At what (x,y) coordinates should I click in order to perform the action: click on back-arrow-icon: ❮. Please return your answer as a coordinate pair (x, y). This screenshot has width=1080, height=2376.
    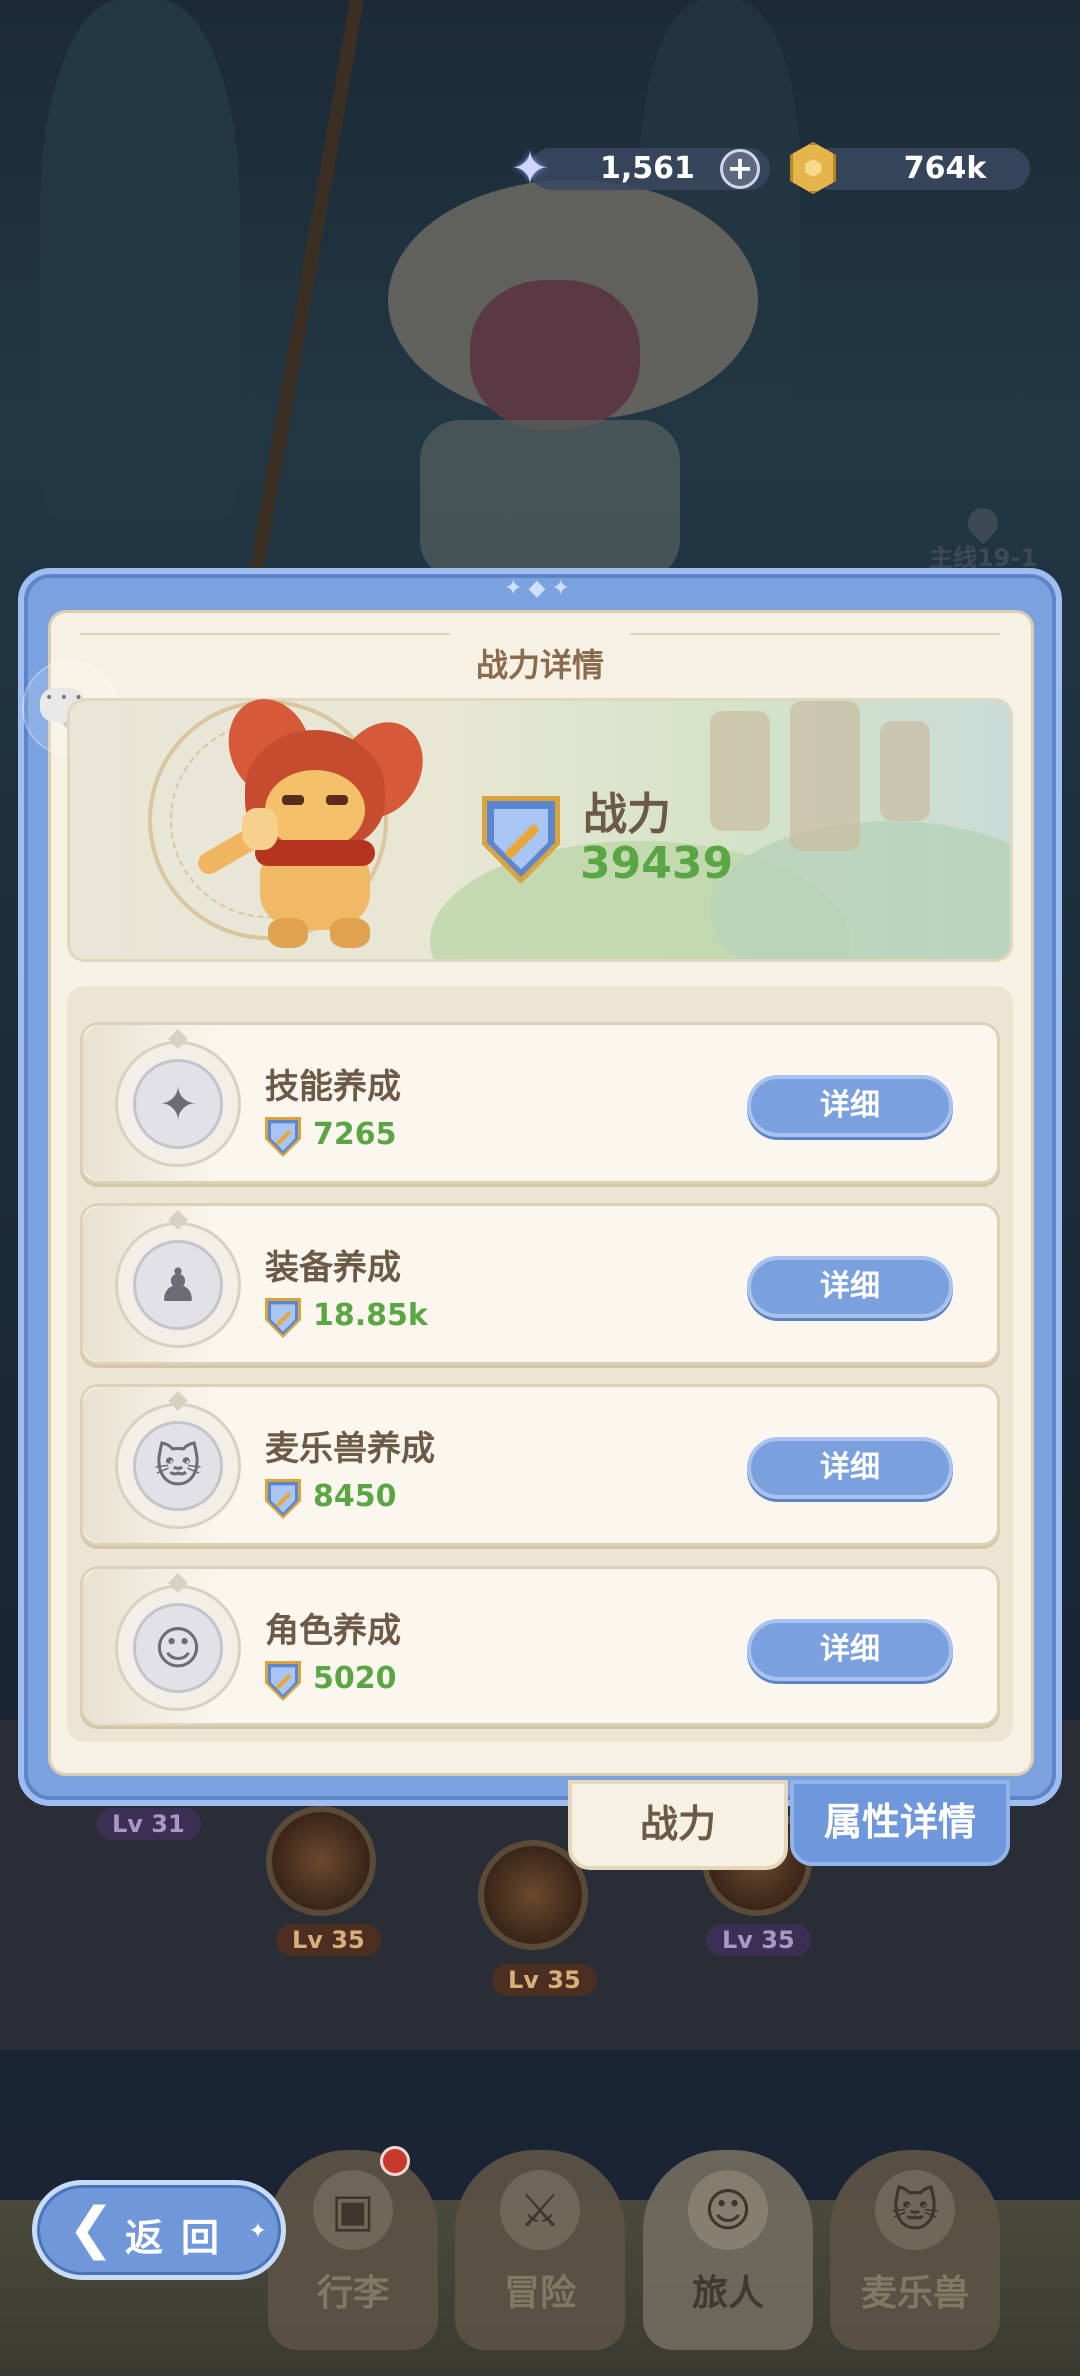
    Looking at the image, I should click on (91, 2228).